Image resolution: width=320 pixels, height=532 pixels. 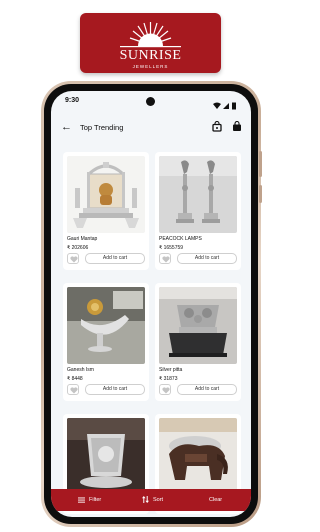 What do you see at coordinates (234, 106) in the screenshot?
I see `battery-icon` at bounding box center [234, 106].